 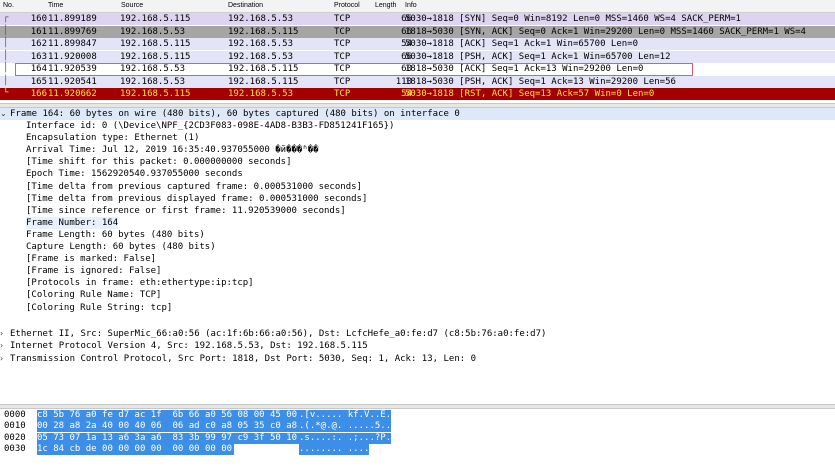 What do you see at coordinates (121, 247) in the screenshot?
I see `detail-field: Capture Length: 60 bytes (480 bits)` at bounding box center [121, 247].